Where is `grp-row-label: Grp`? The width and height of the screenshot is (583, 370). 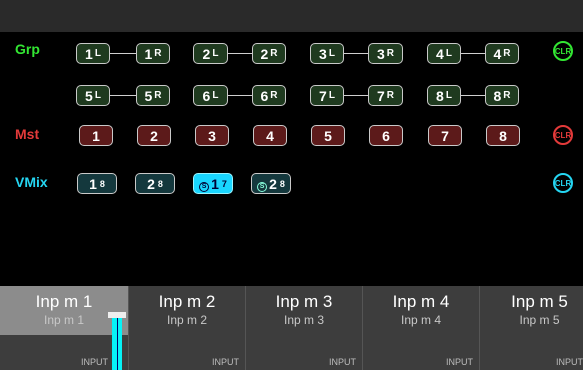 grp-row-label: Grp is located at coordinates (27, 49).